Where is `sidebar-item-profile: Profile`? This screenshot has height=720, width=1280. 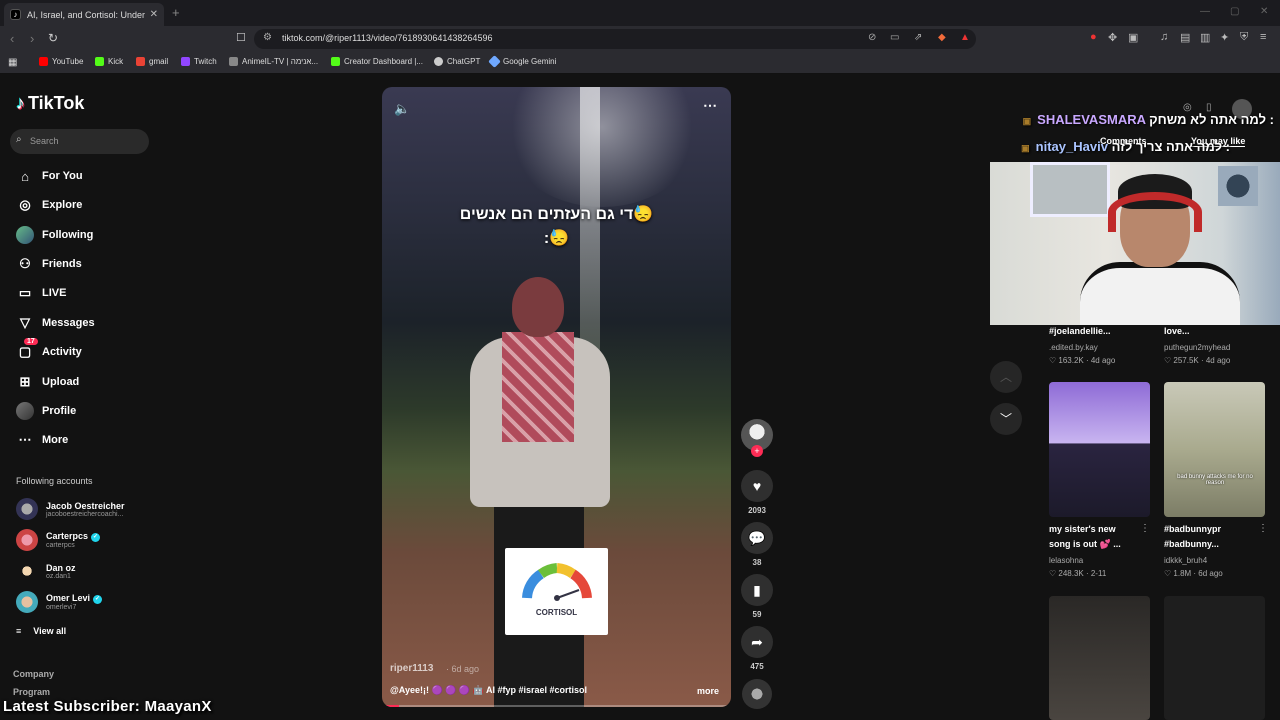 sidebar-item-profile: Profile is located at coordinates (46, 411).